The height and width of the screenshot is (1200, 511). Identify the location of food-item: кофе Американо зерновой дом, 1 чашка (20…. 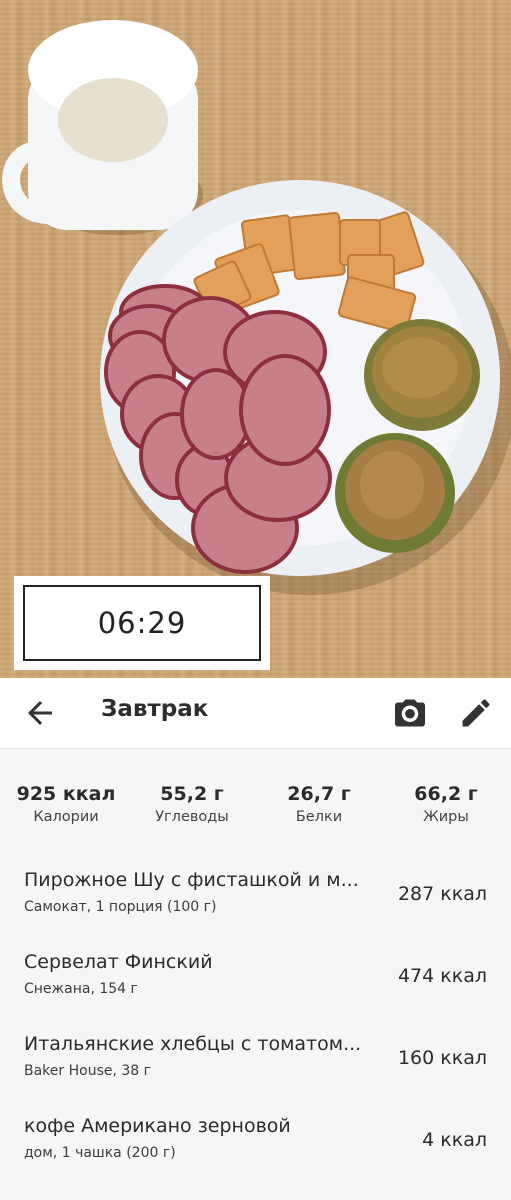
(255, 1151).